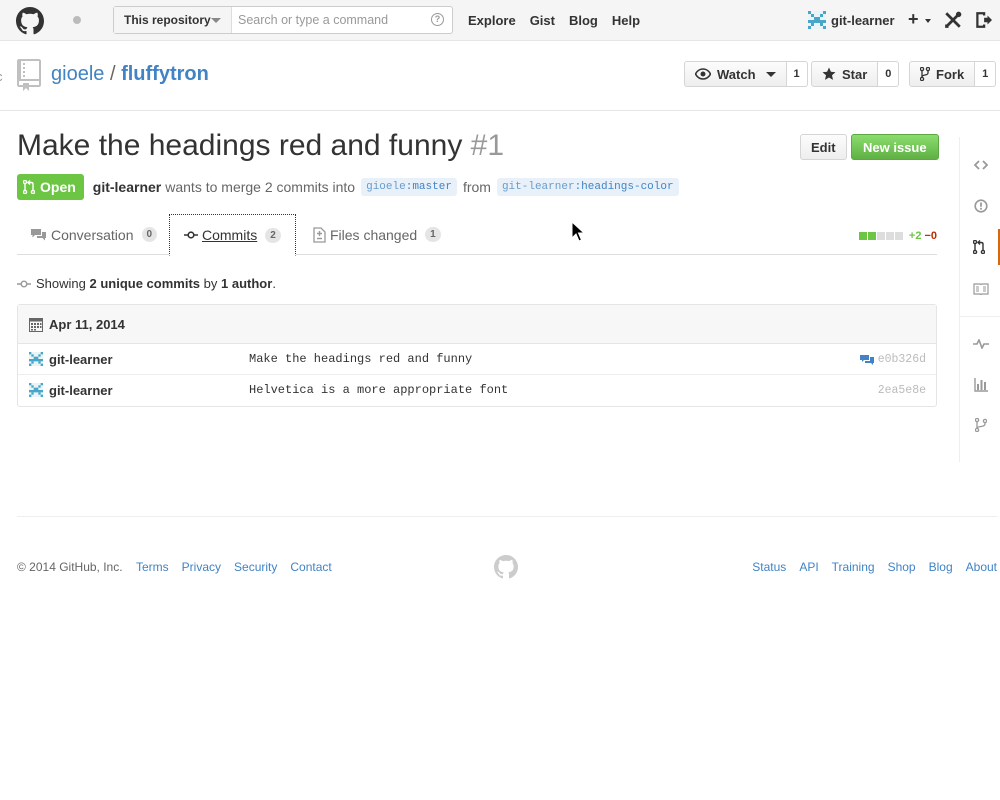 The width and height of the screenshot is (1000, 800). What do you see at coordinates (902, 567) in the screenshot?
I see `footer-link-shop: Shop` at bounding box center [902, 567].